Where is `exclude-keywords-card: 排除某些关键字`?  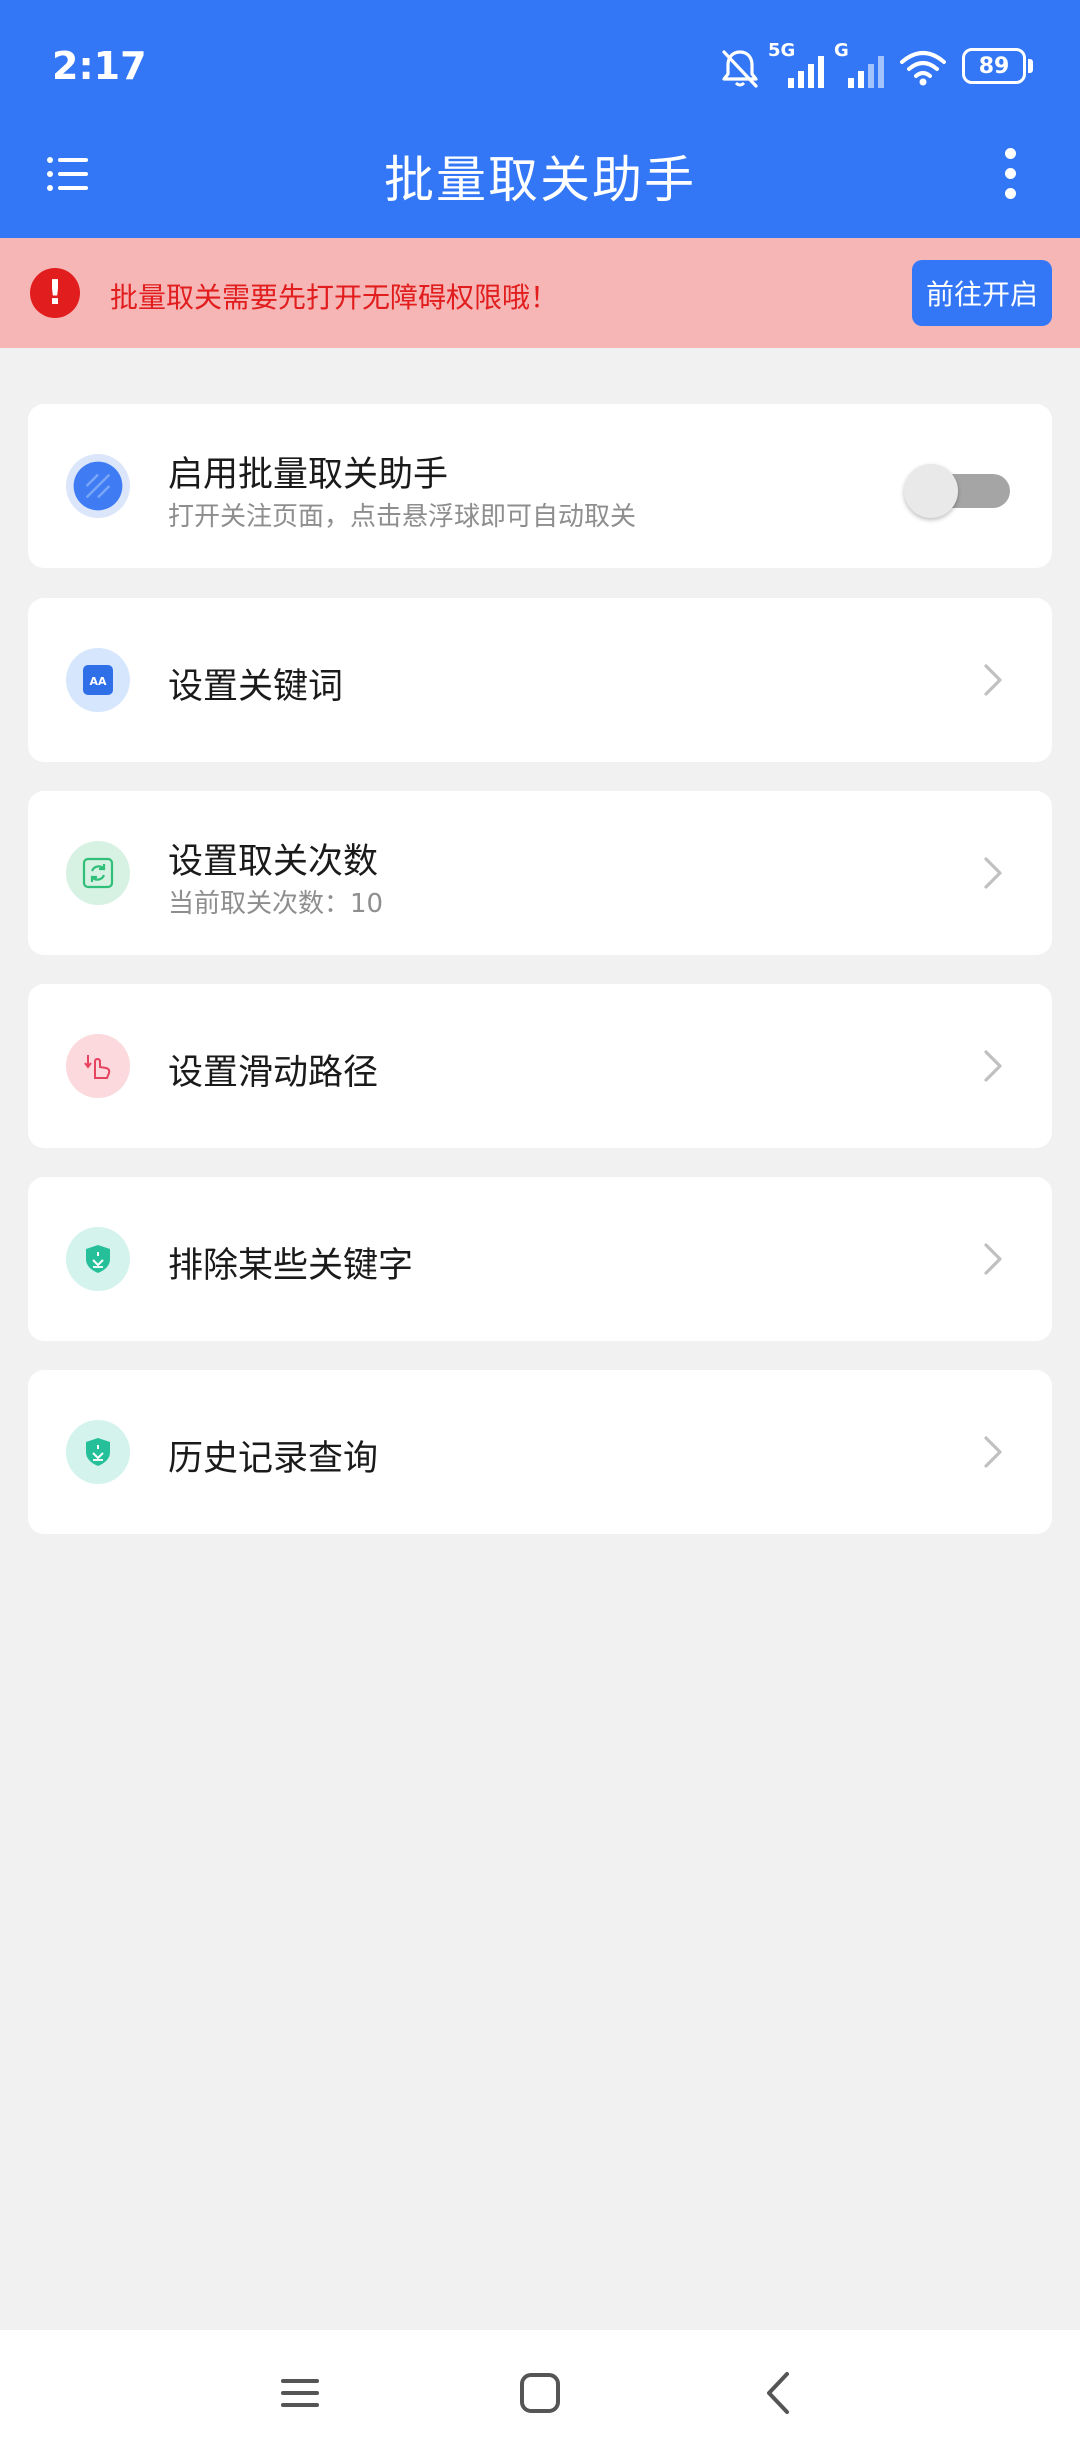
exclude-keywords-card: 排除某些关键字 is located at coordinates (540, 1259).